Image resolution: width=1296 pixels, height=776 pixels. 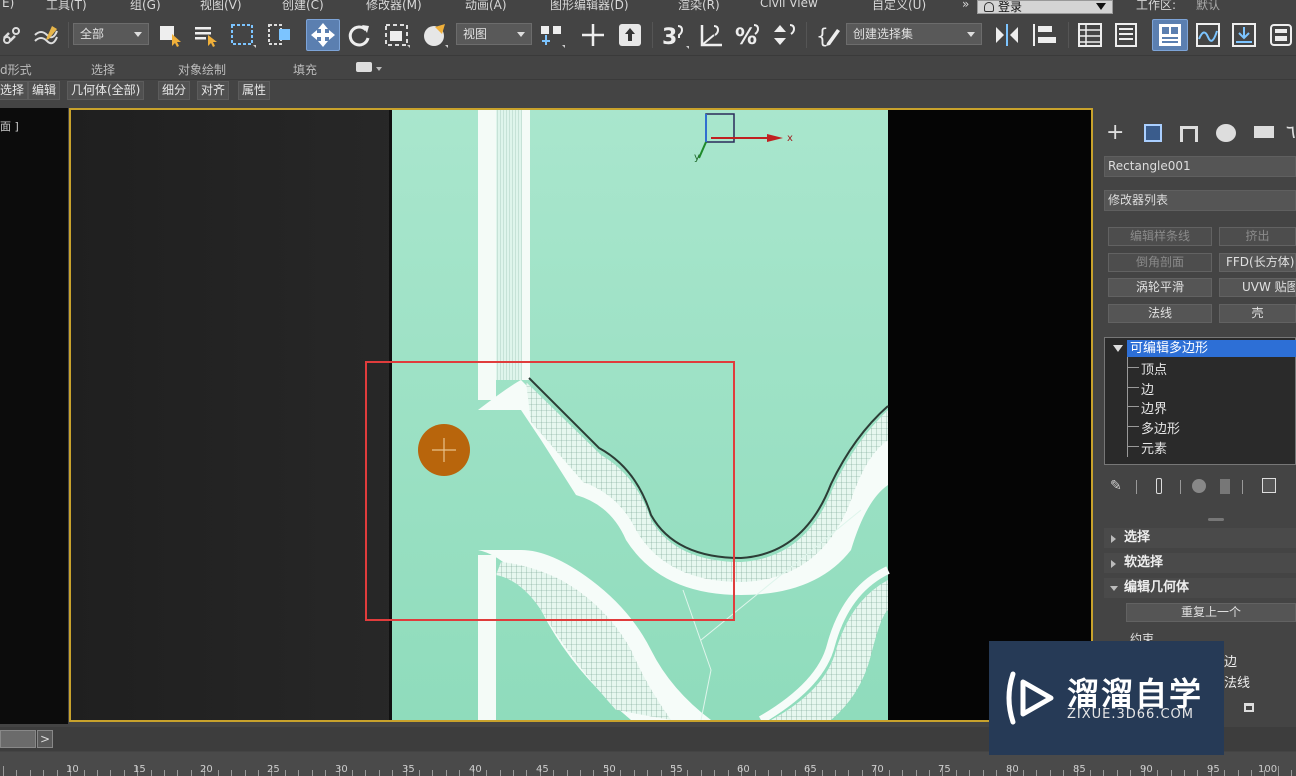 I want to click on extrude-button: 挤出, so click(x=1257, y=236).